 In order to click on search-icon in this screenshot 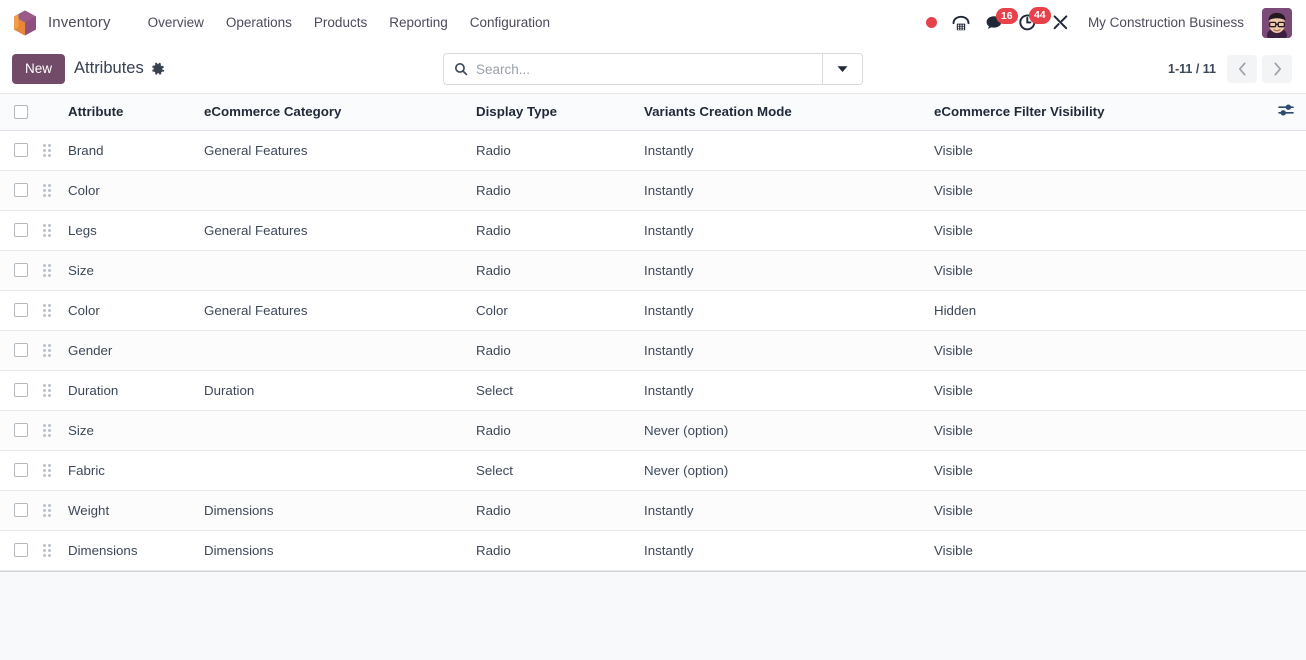, I will do `click(461, 69)`.